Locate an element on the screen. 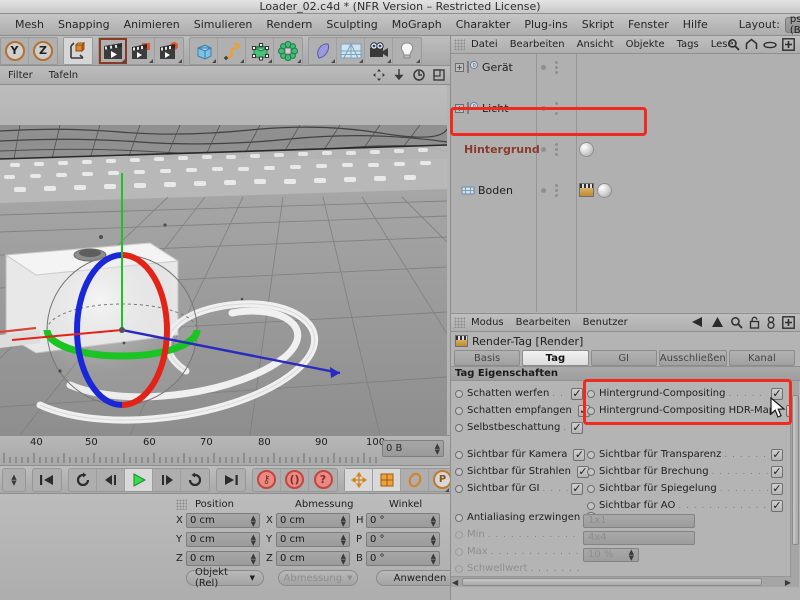  position-key-button is located at coordinates (359, 479).